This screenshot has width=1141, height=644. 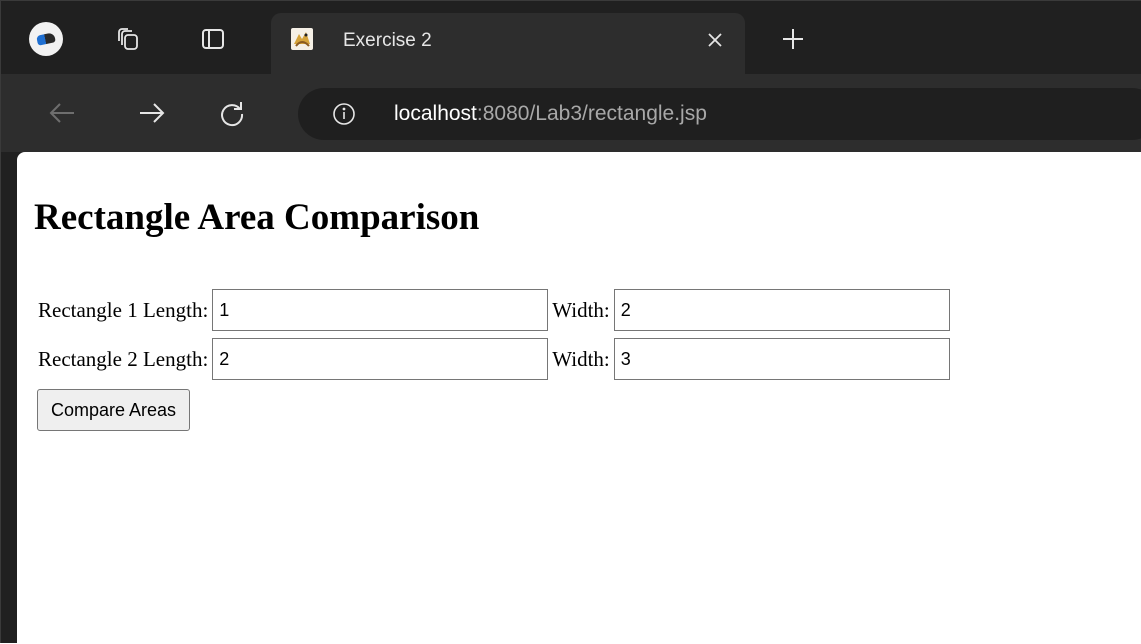 I want to click on page-title: Rectangle Area Comparison, so click(x=257, y=217).